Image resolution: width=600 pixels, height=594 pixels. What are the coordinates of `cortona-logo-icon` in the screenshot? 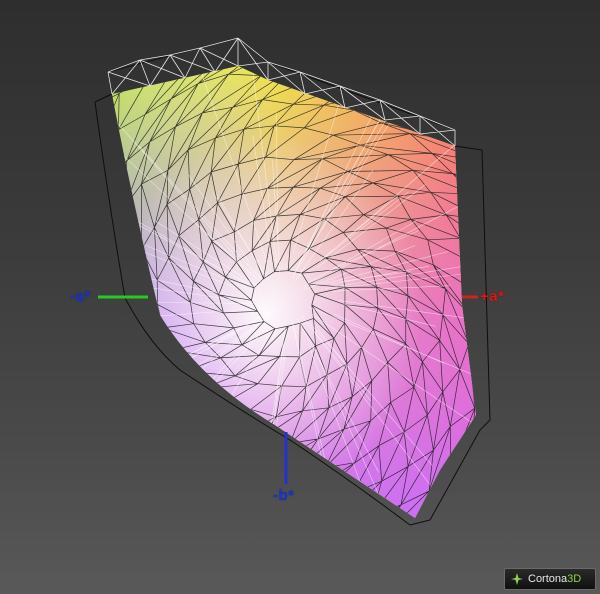 It's located at (517, 579).